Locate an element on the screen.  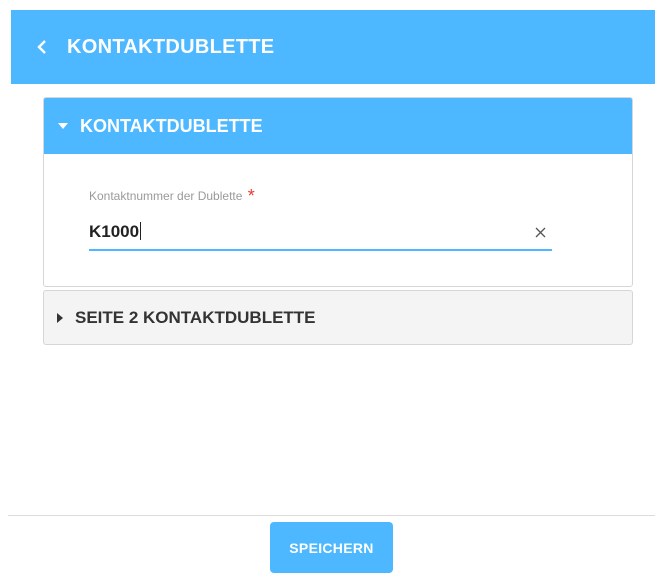
clear-button is located at coordinates (540, 232).